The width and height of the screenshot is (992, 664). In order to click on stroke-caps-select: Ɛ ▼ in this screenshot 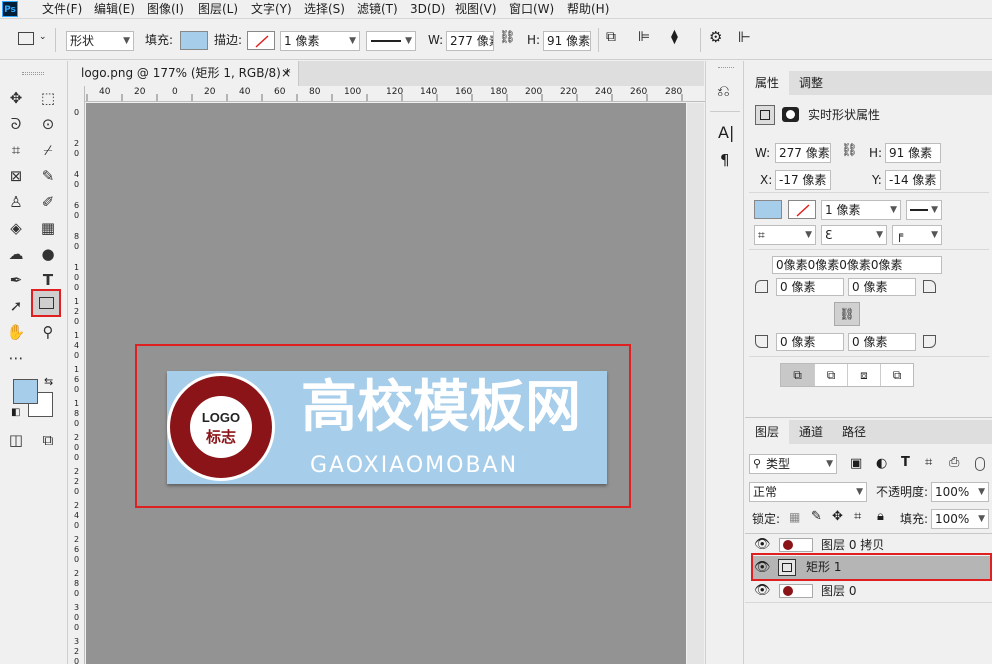, I will do `click(854, 235)`.